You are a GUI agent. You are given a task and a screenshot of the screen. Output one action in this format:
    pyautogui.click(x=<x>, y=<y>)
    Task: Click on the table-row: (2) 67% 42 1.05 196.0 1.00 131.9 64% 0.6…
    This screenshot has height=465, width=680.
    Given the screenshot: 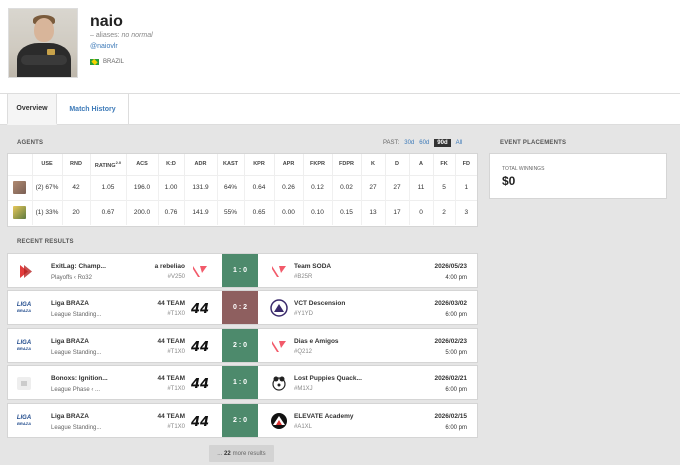 What is the action you would take?
    pyautogui.click(x=242, y=187)
    